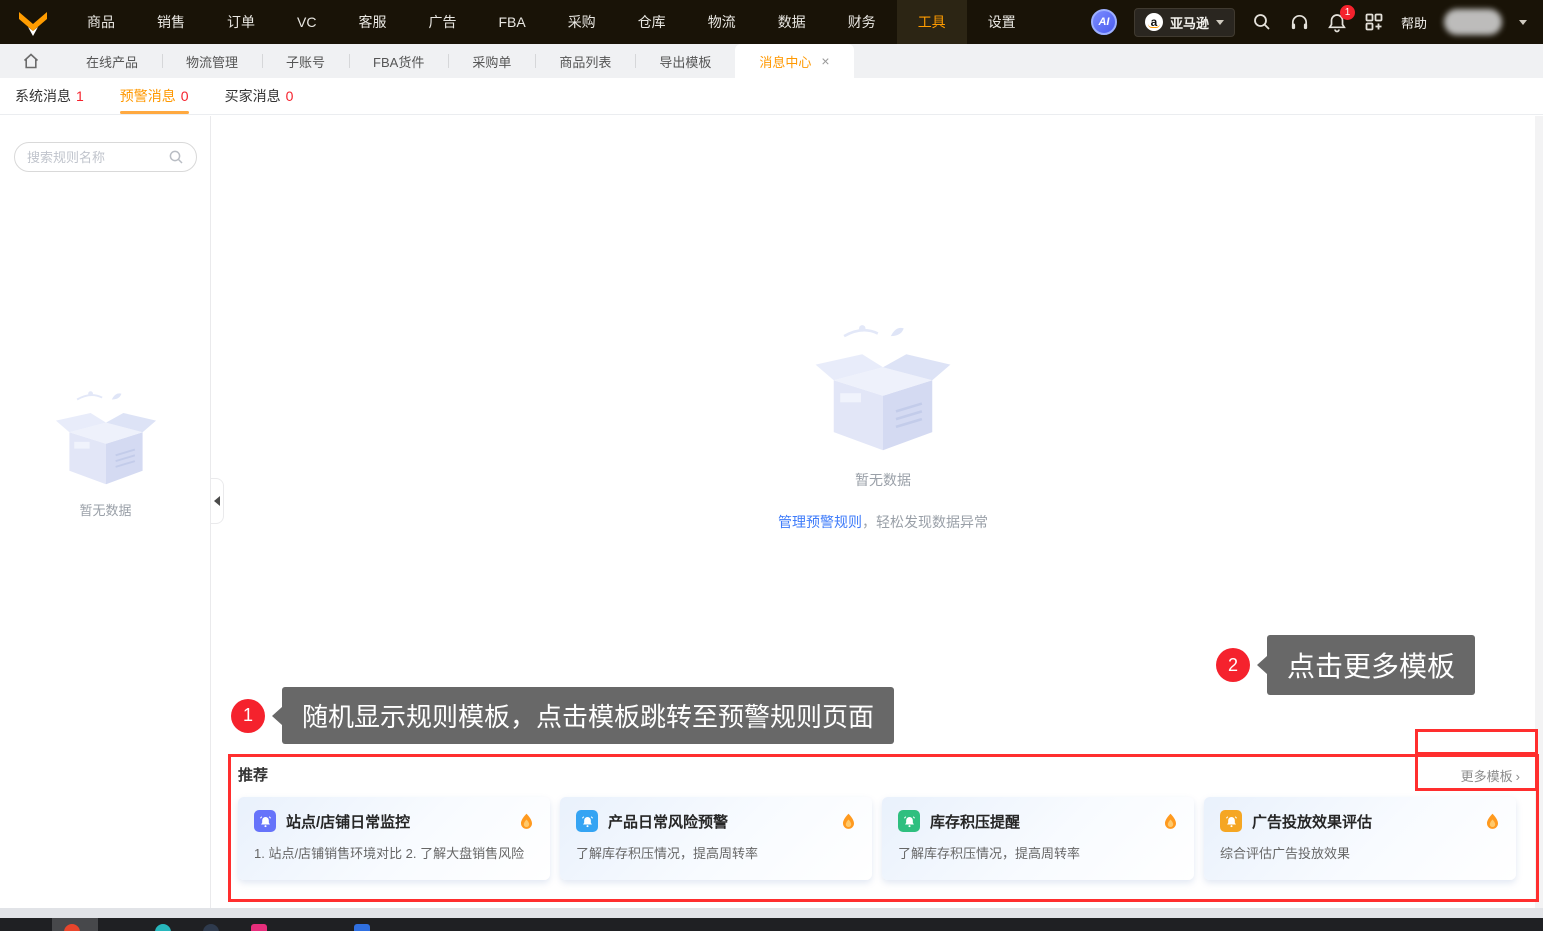 This screenshot has height=931, width=1543. Describe the element at coordinates (372, 22) in the screenshot. I see `menu-item-customer-service: 客服` at that location.